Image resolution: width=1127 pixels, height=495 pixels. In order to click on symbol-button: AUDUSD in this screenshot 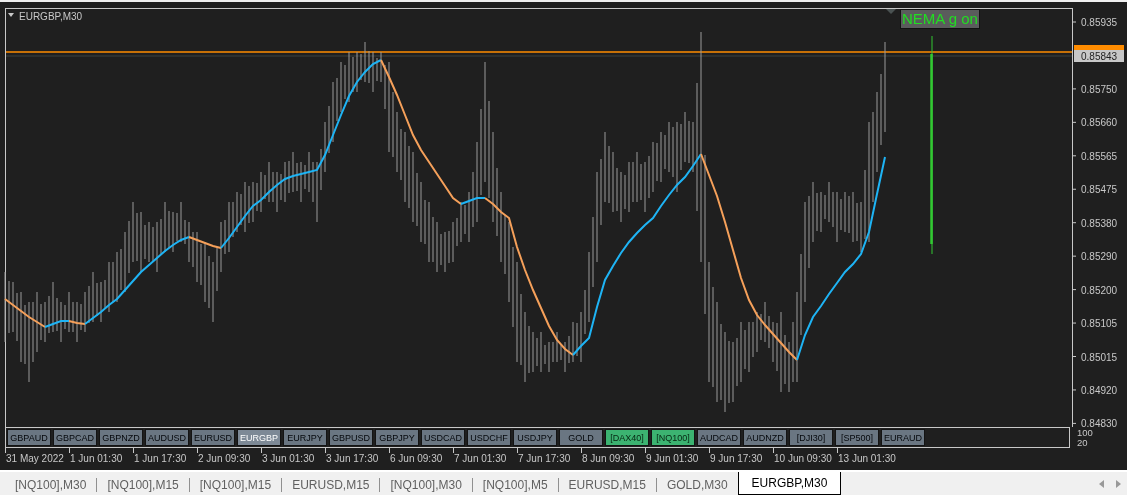, I will do `click(167, 438)`.